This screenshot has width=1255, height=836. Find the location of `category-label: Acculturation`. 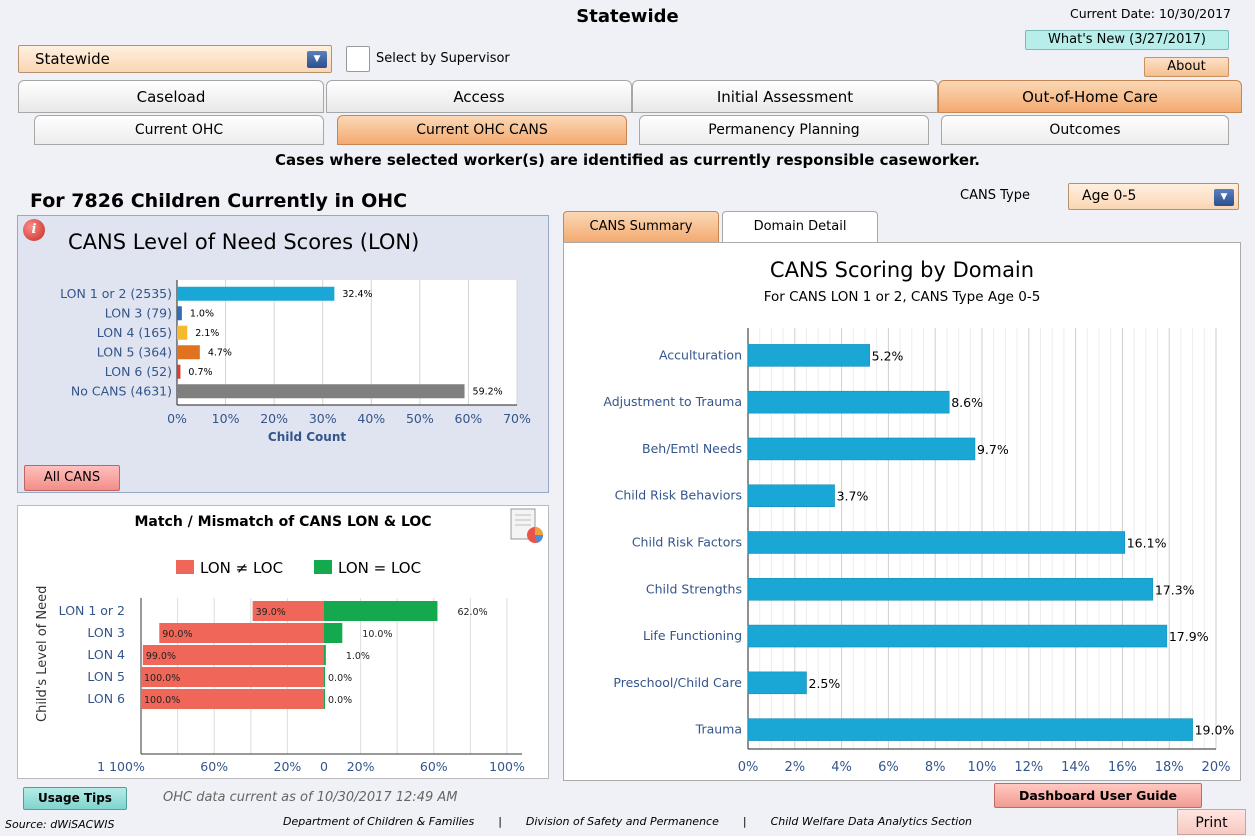

category-label: Acculturation is located at coordinates (700, 354).